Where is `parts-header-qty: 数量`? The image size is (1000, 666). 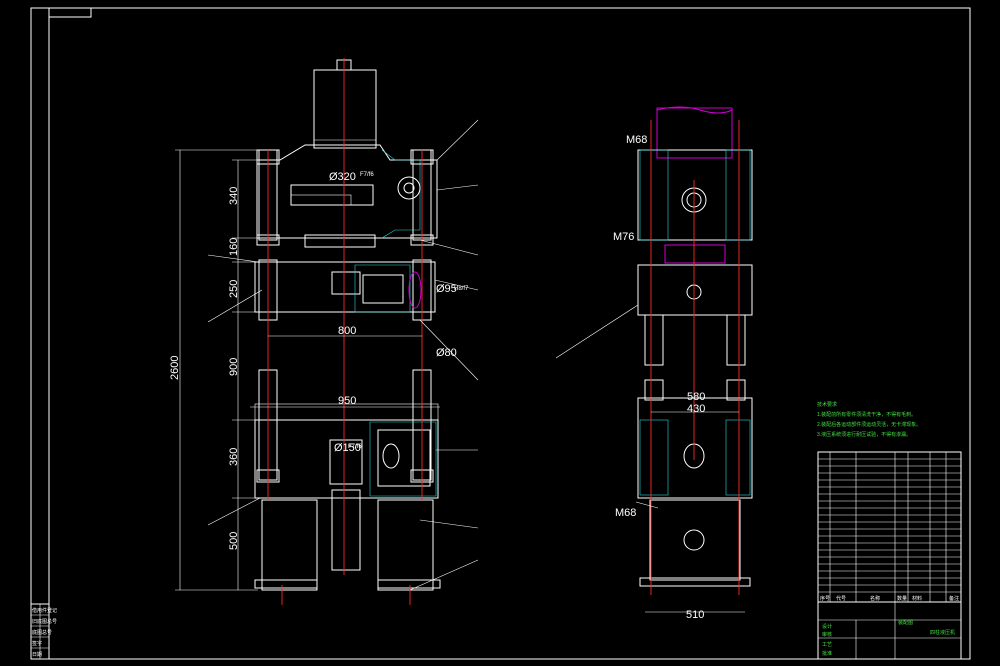 parts-header-qty: 数量 is located at coordinates (902, 598).